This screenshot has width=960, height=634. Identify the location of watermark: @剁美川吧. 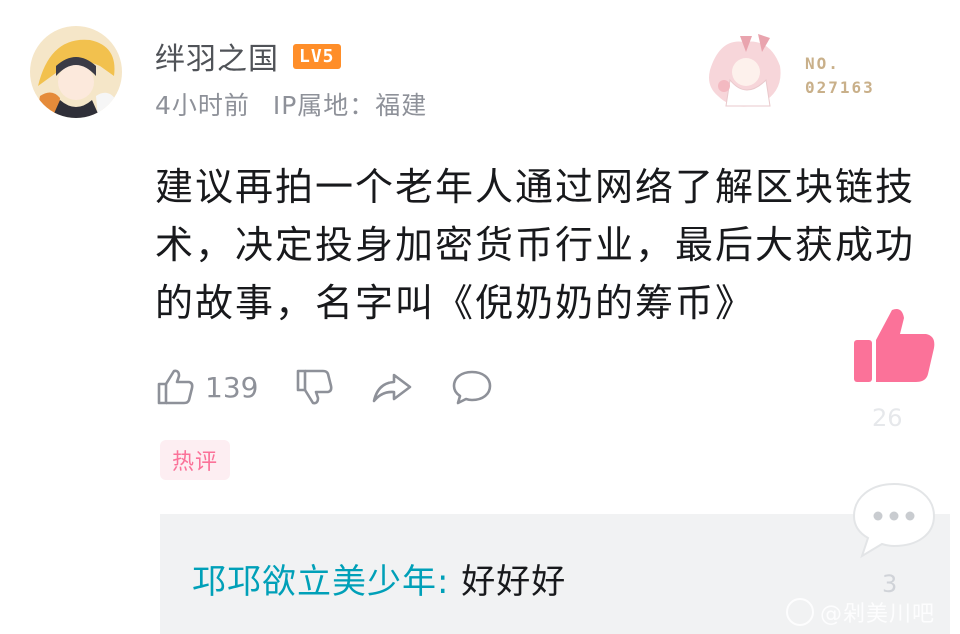
(860, 612).